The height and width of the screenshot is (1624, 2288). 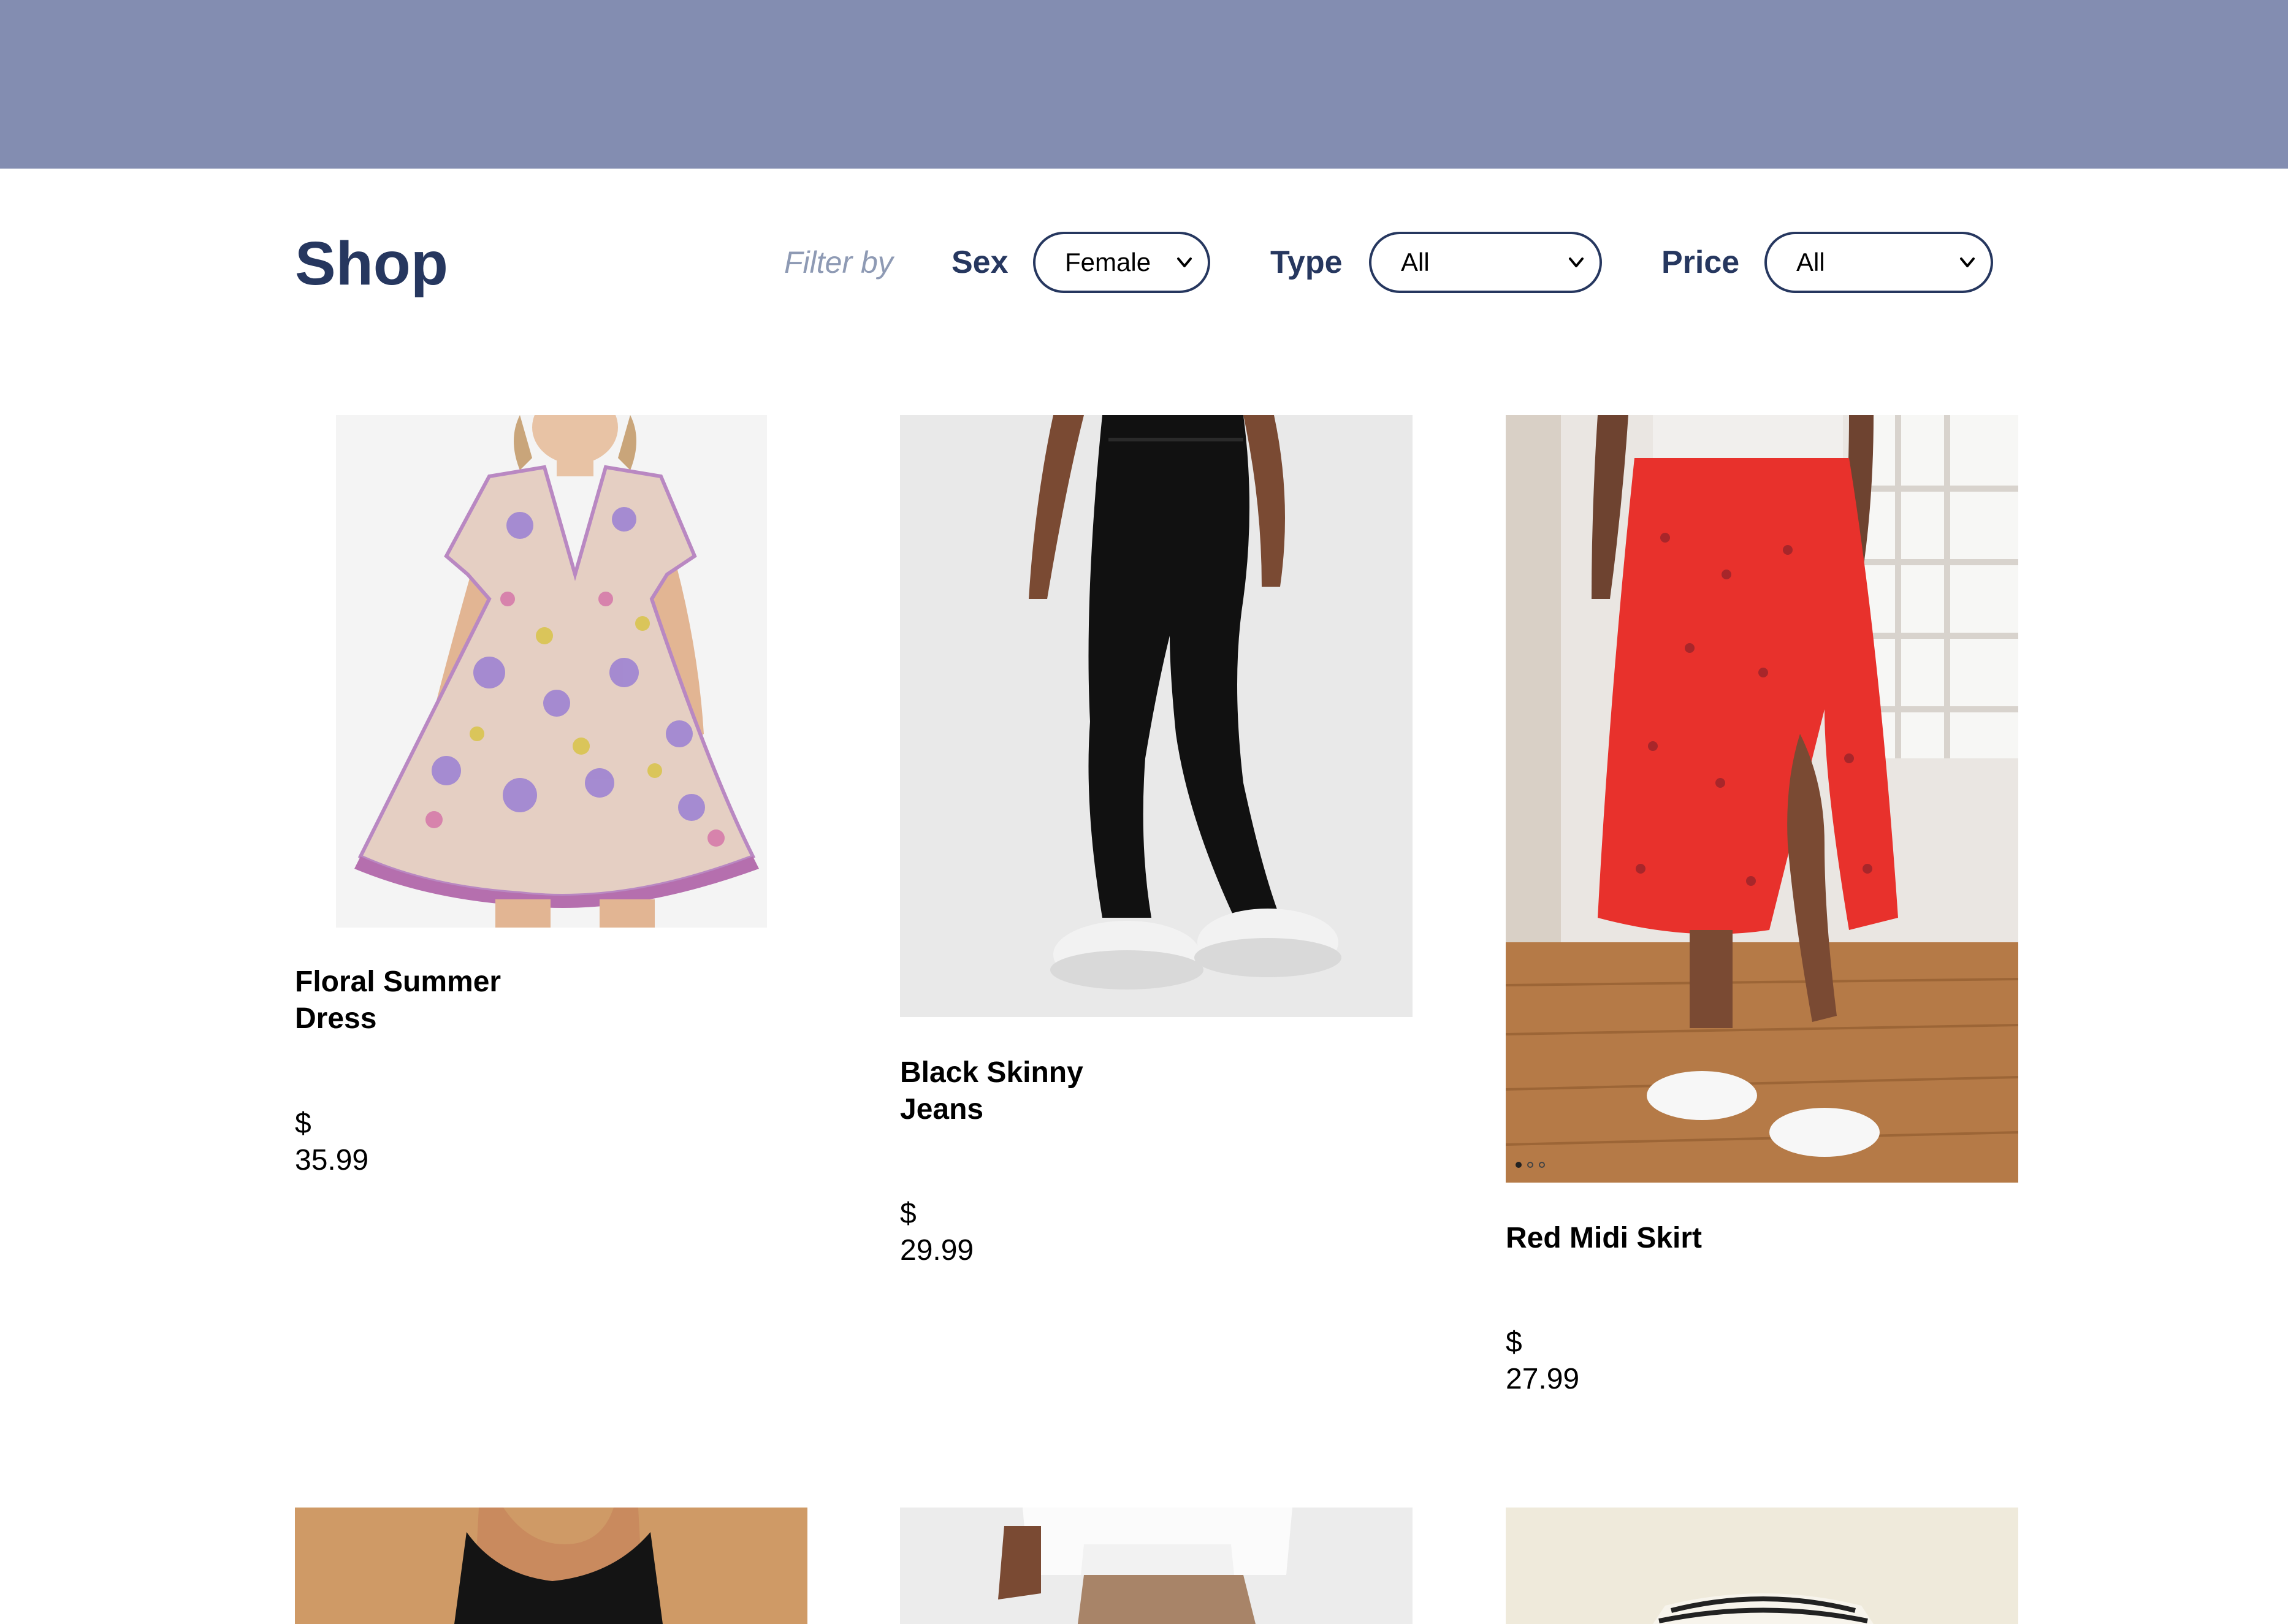 What do you see at coordinates (1628, 1238) in the screenshot?
I see `product-name: Red Midi Skirt` at bounding box center [1628, 1238].